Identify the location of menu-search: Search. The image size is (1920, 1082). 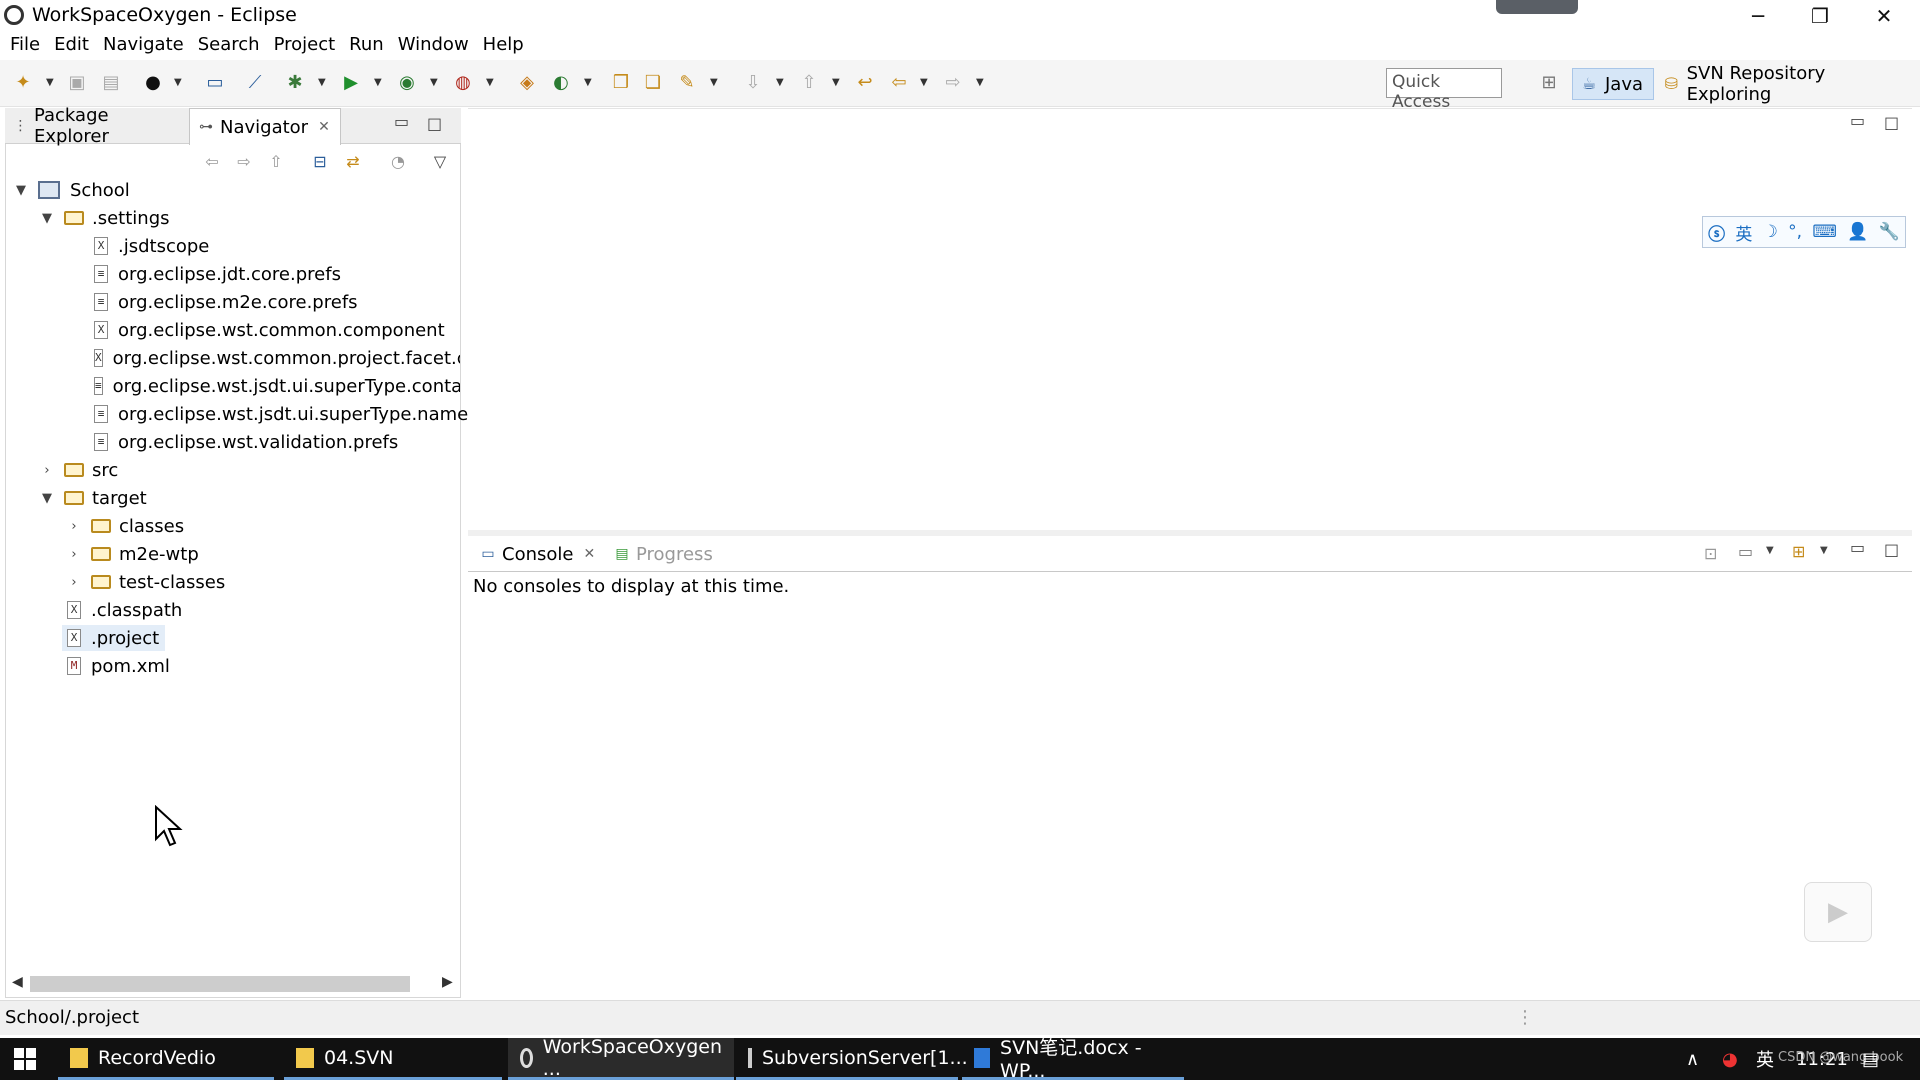
(232, 46).